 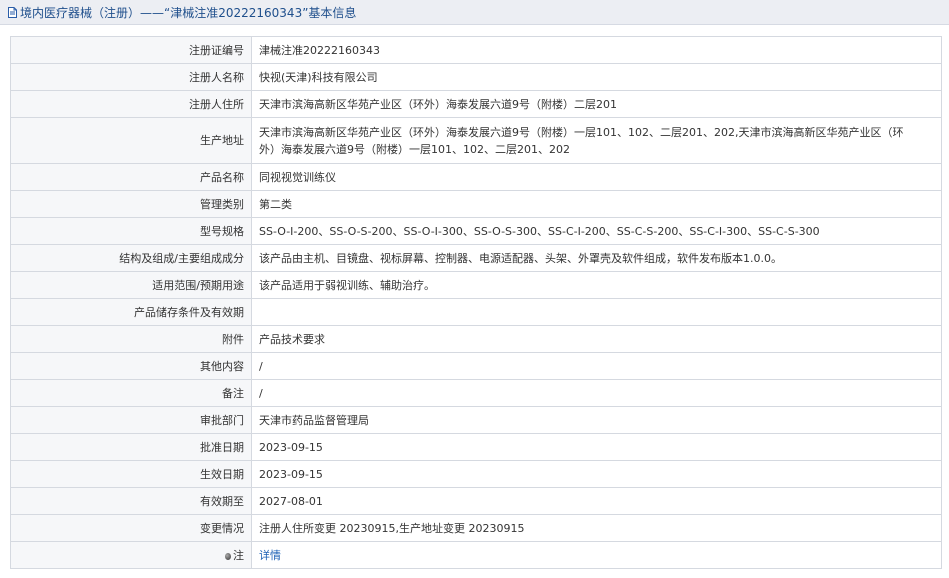 What do you see at coordinates (131, 177) in the screenshot?
I see `row-label: 产品名称` at bounding box center [131, 177].